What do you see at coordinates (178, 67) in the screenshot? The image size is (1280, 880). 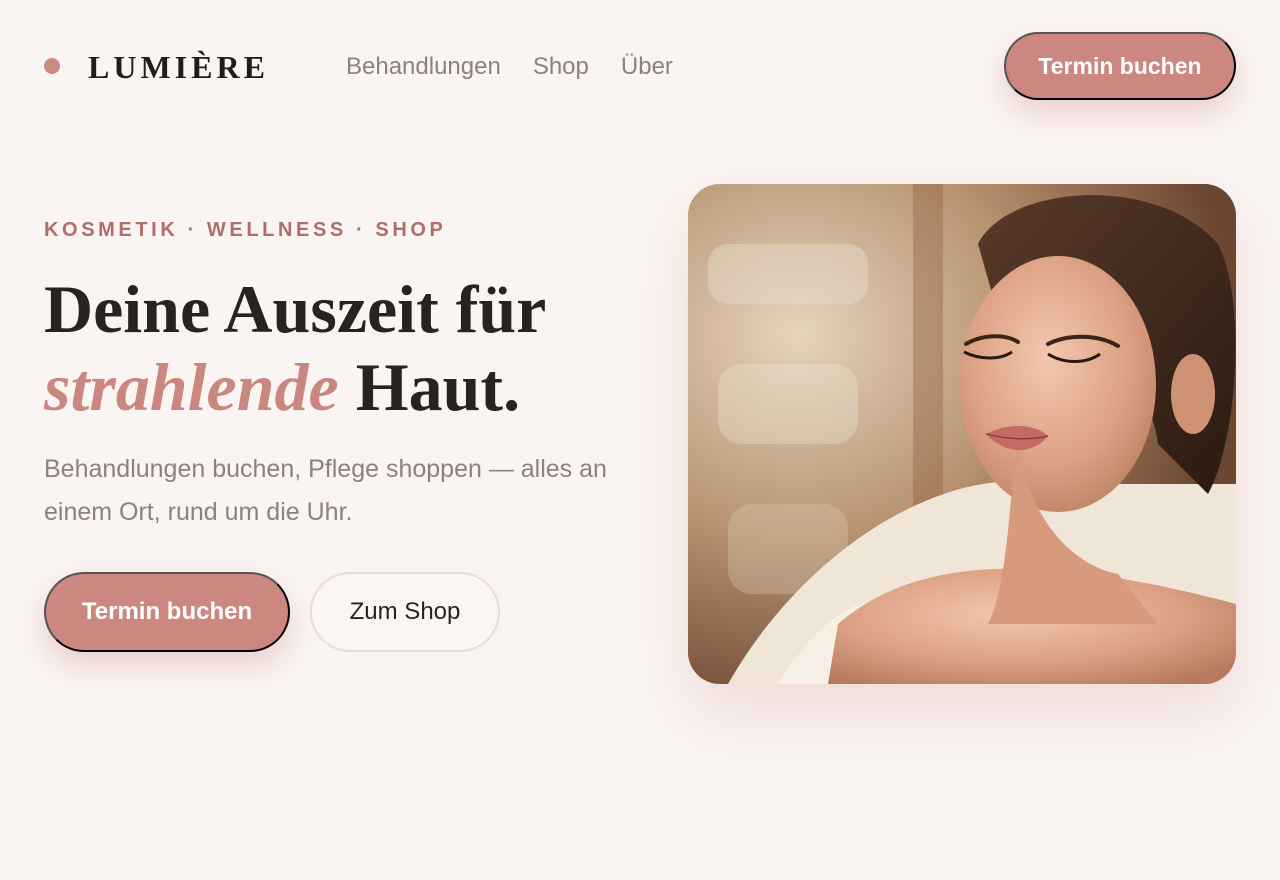 I see `brand-logo: LUMIÈRE` at bounding box center [178, 67].